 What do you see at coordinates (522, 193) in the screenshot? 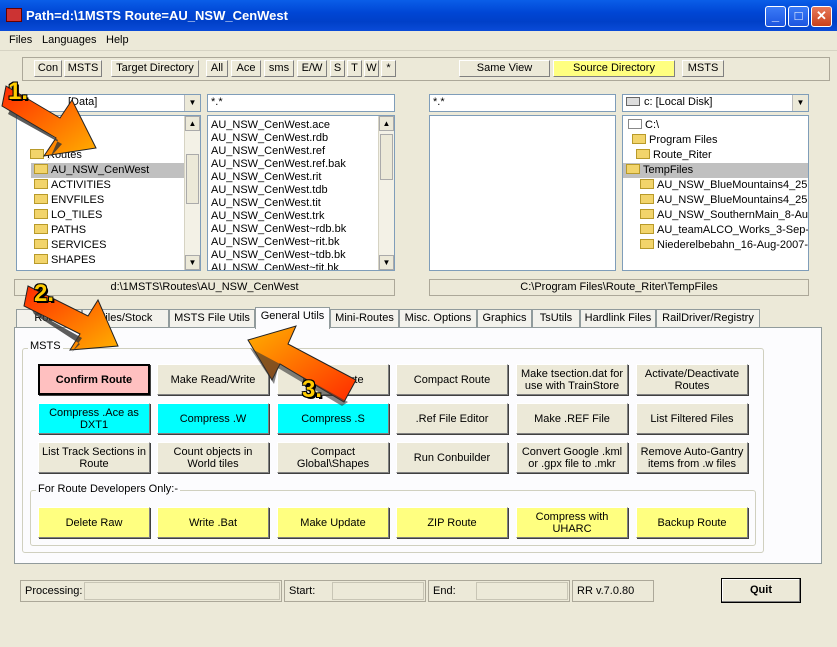
I see `right-file-list` at bounding box center [522, 193].